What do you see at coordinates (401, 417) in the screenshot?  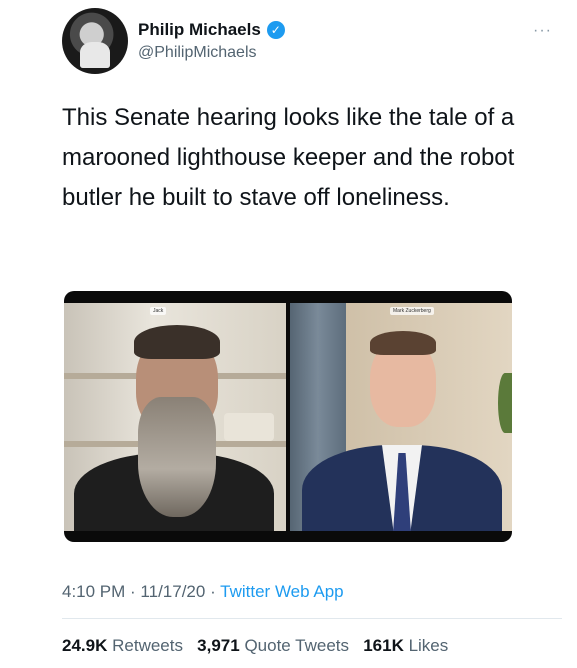 I see `video-panel-right: Mark Zuckerberg` at bounding box center [401, 417].